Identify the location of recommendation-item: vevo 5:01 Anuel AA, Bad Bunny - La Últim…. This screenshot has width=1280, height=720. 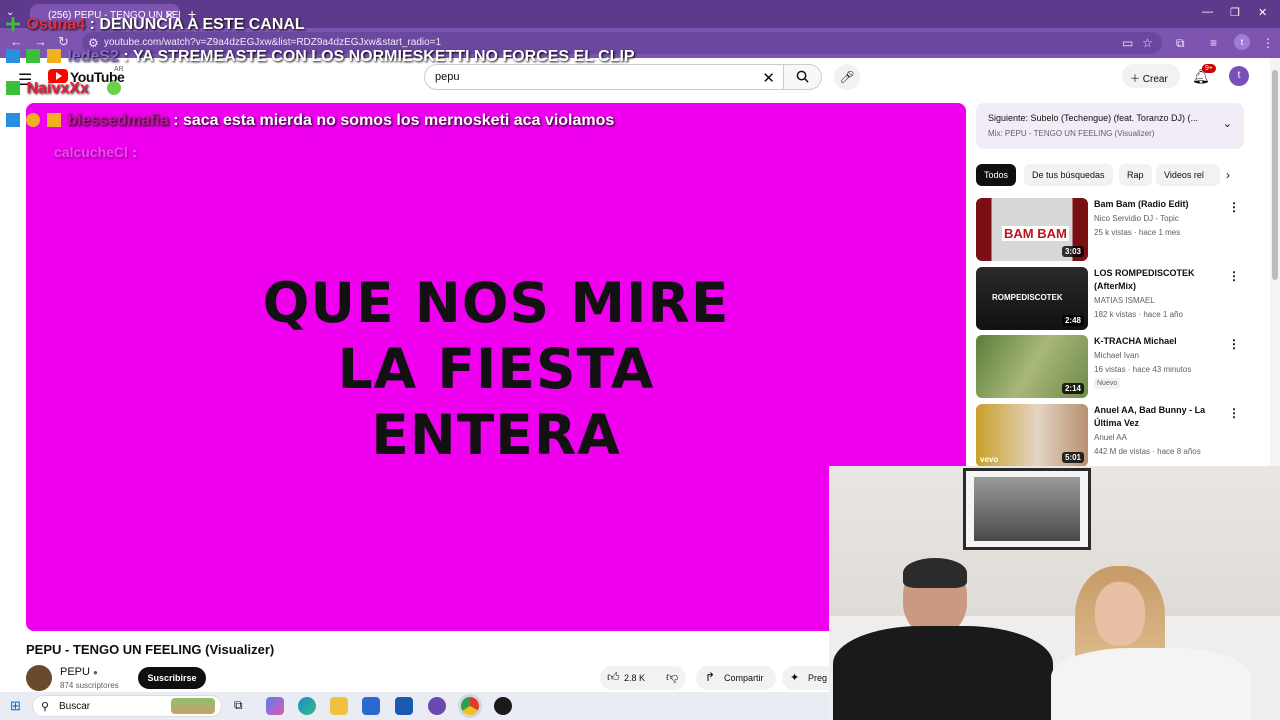
(1110, 435).